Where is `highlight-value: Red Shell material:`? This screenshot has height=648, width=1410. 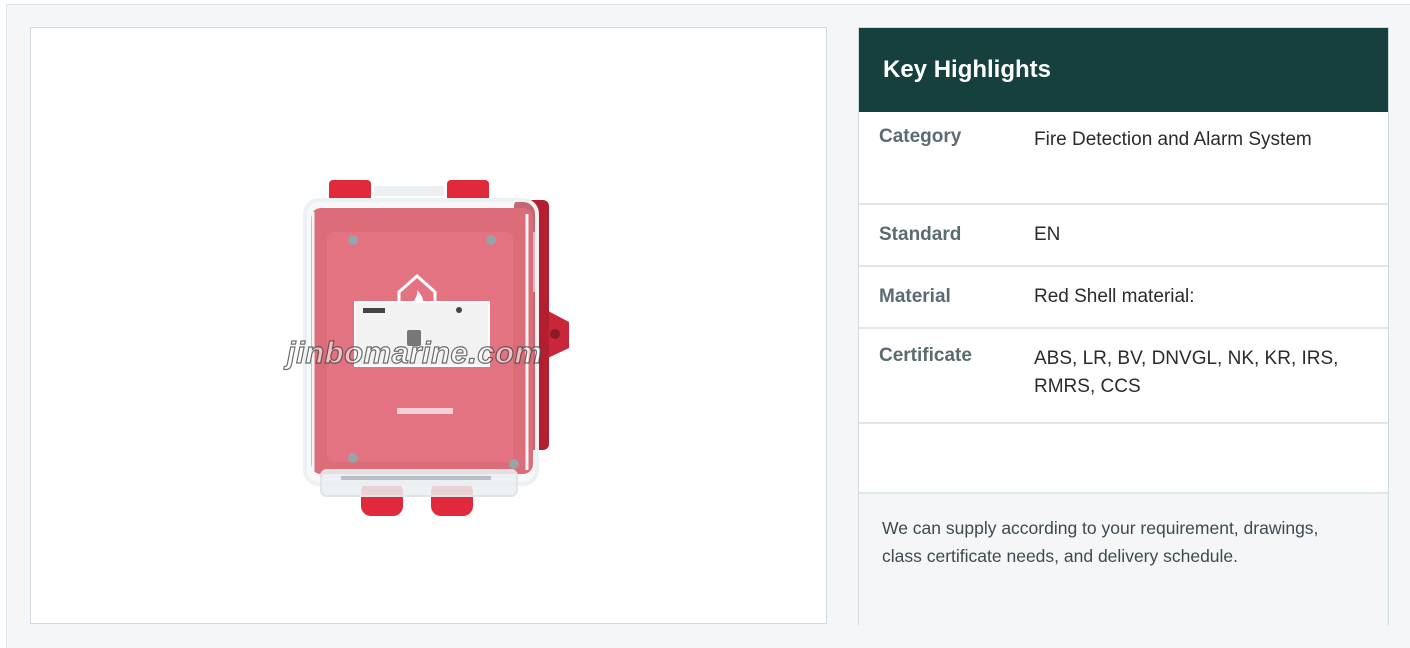
highlight-value: Red Shell material: is located at coordinates (1114, 296).